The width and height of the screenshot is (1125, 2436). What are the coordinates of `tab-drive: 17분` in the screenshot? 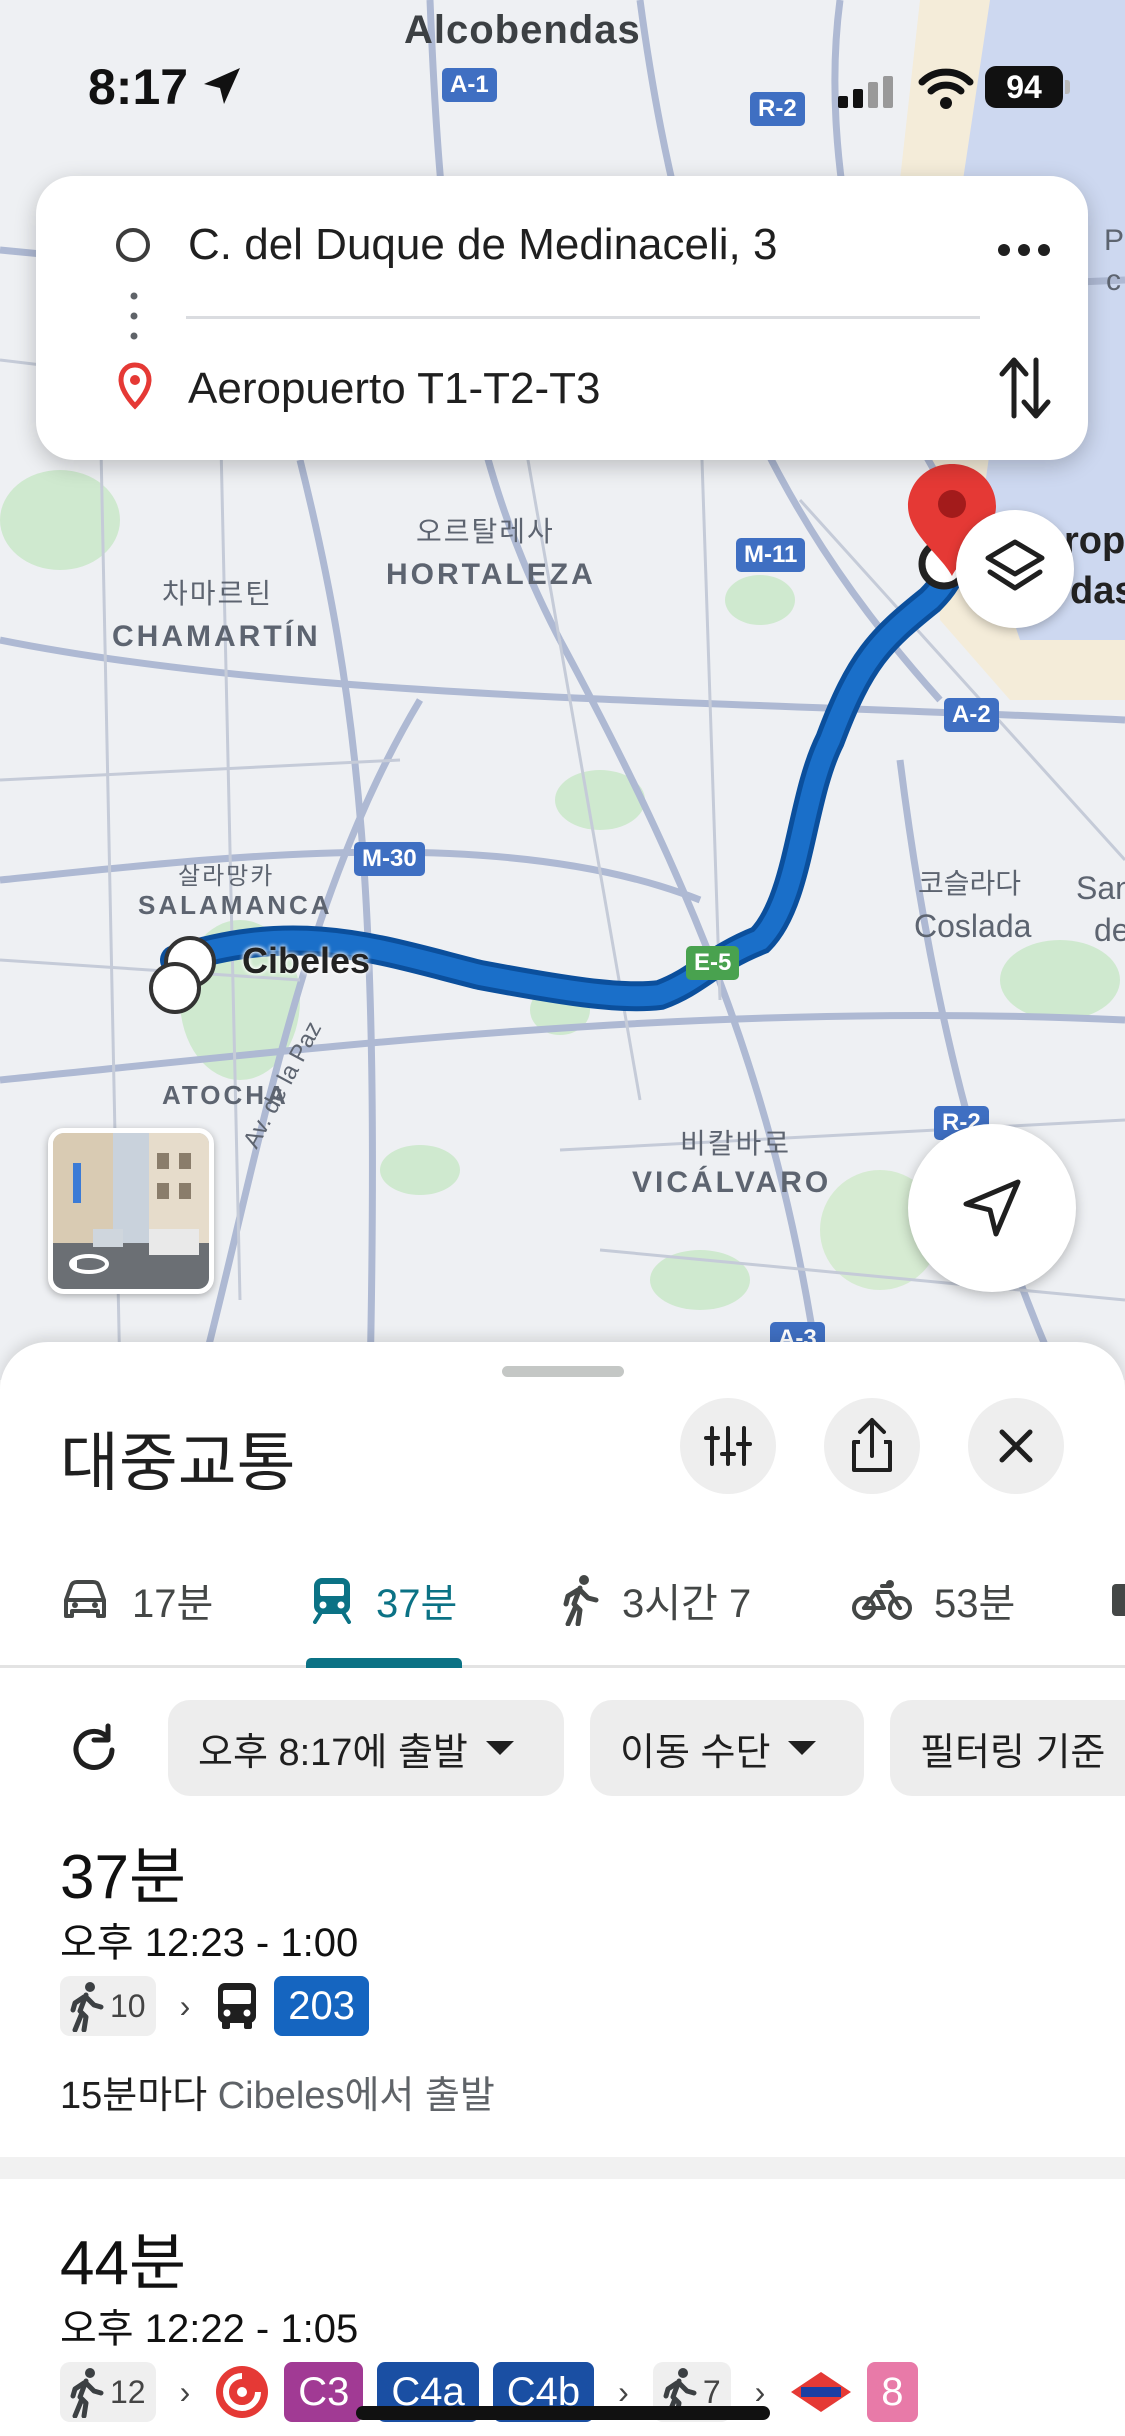 It's located at (136, 1600).